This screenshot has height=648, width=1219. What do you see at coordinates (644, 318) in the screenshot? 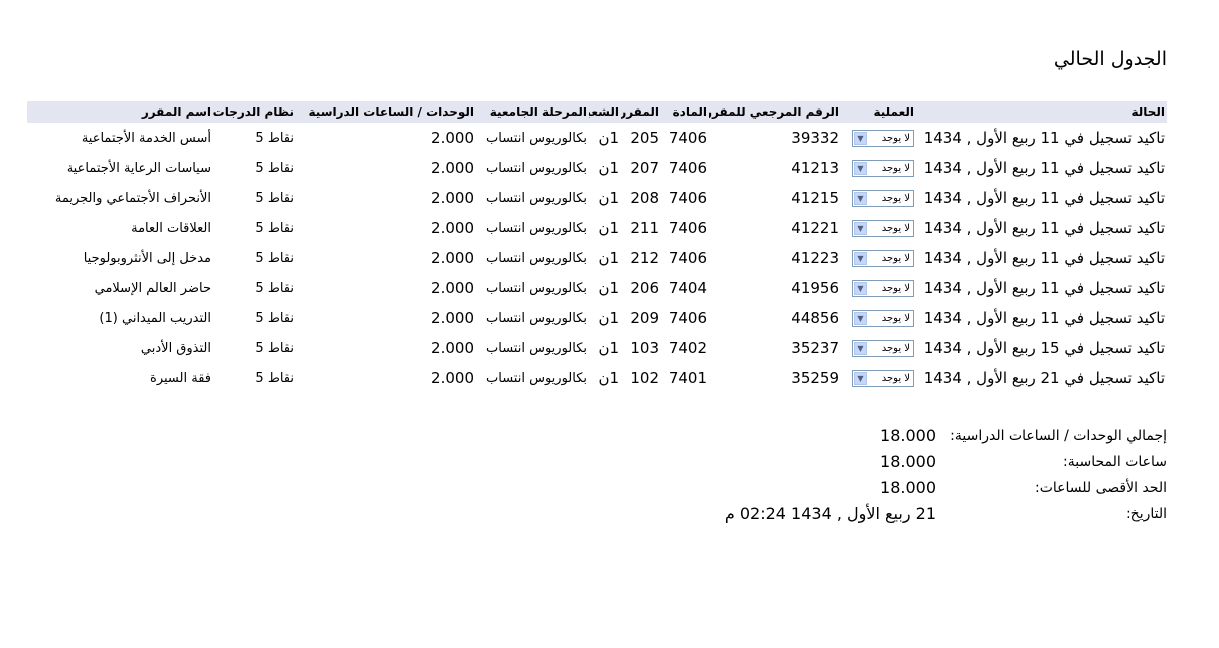
I see `course-cell: 209` at bounding box center [644, 318].